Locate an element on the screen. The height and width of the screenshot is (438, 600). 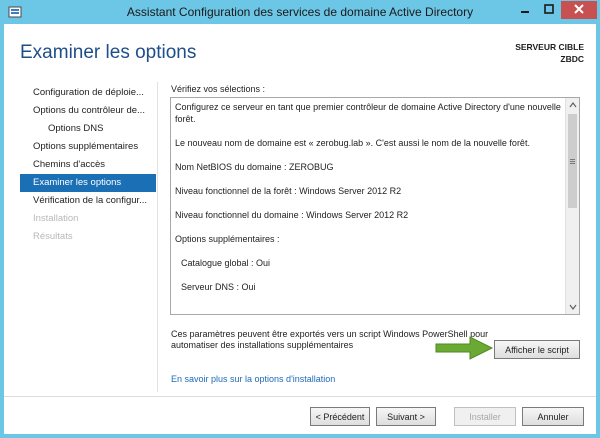
review-line: Options supplémentaires : is located at coordinates (227, 239).